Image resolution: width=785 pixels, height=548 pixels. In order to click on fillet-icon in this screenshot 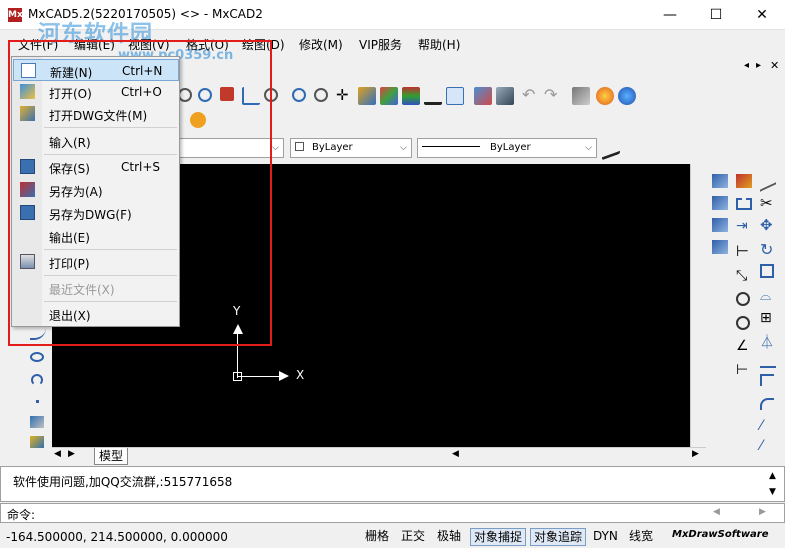, I will do `click(767, 380)`.